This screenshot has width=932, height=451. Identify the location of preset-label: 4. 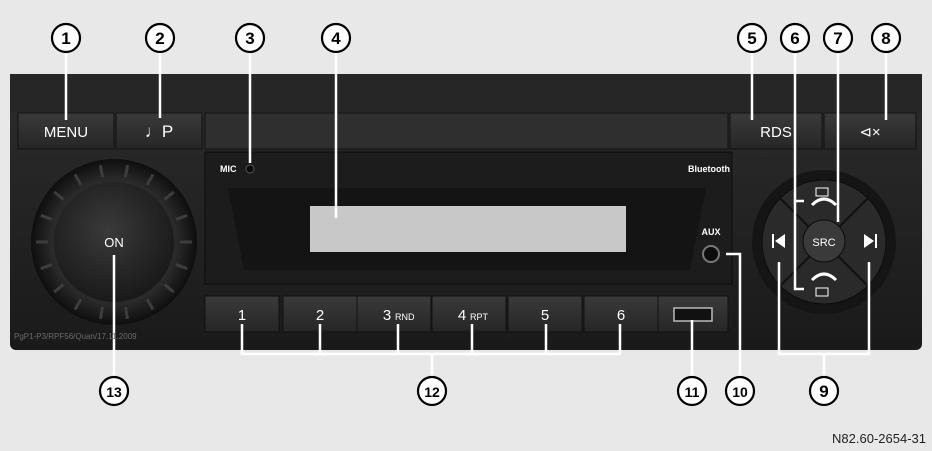
(462, 315).